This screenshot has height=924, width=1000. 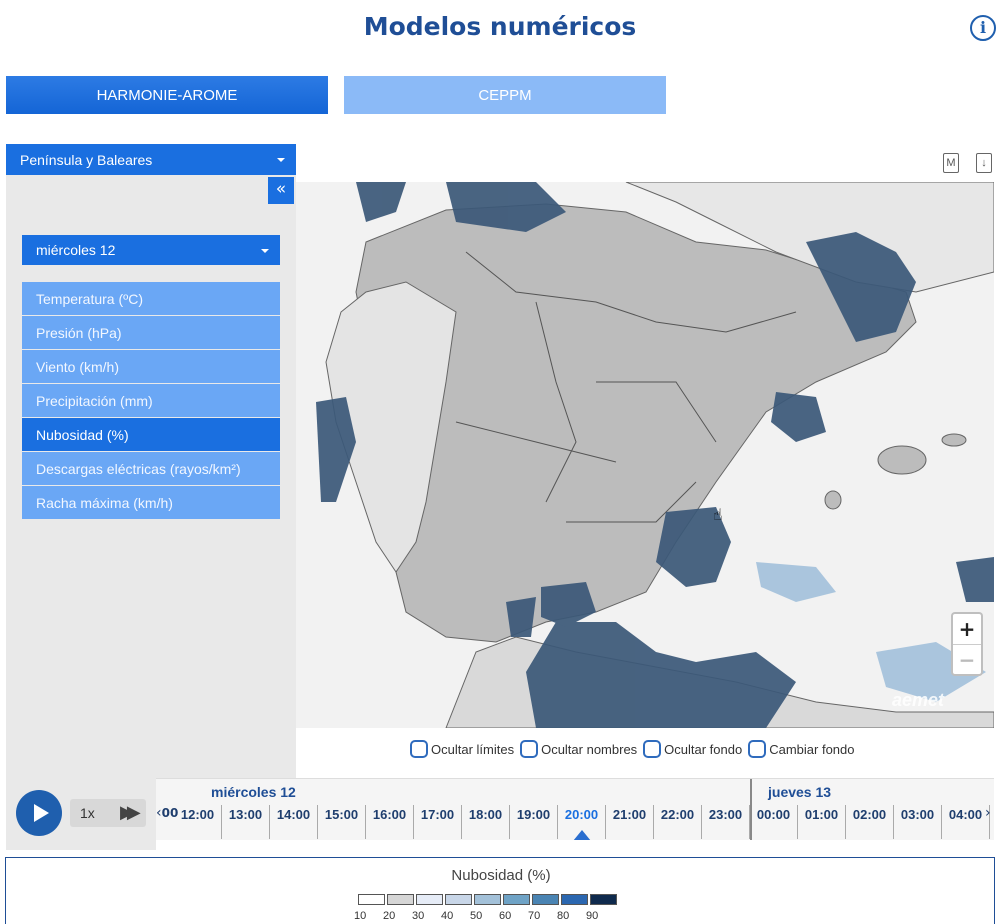 I want to click on checkbox-label: Ocultar fondo, so click(x=703, y=749).